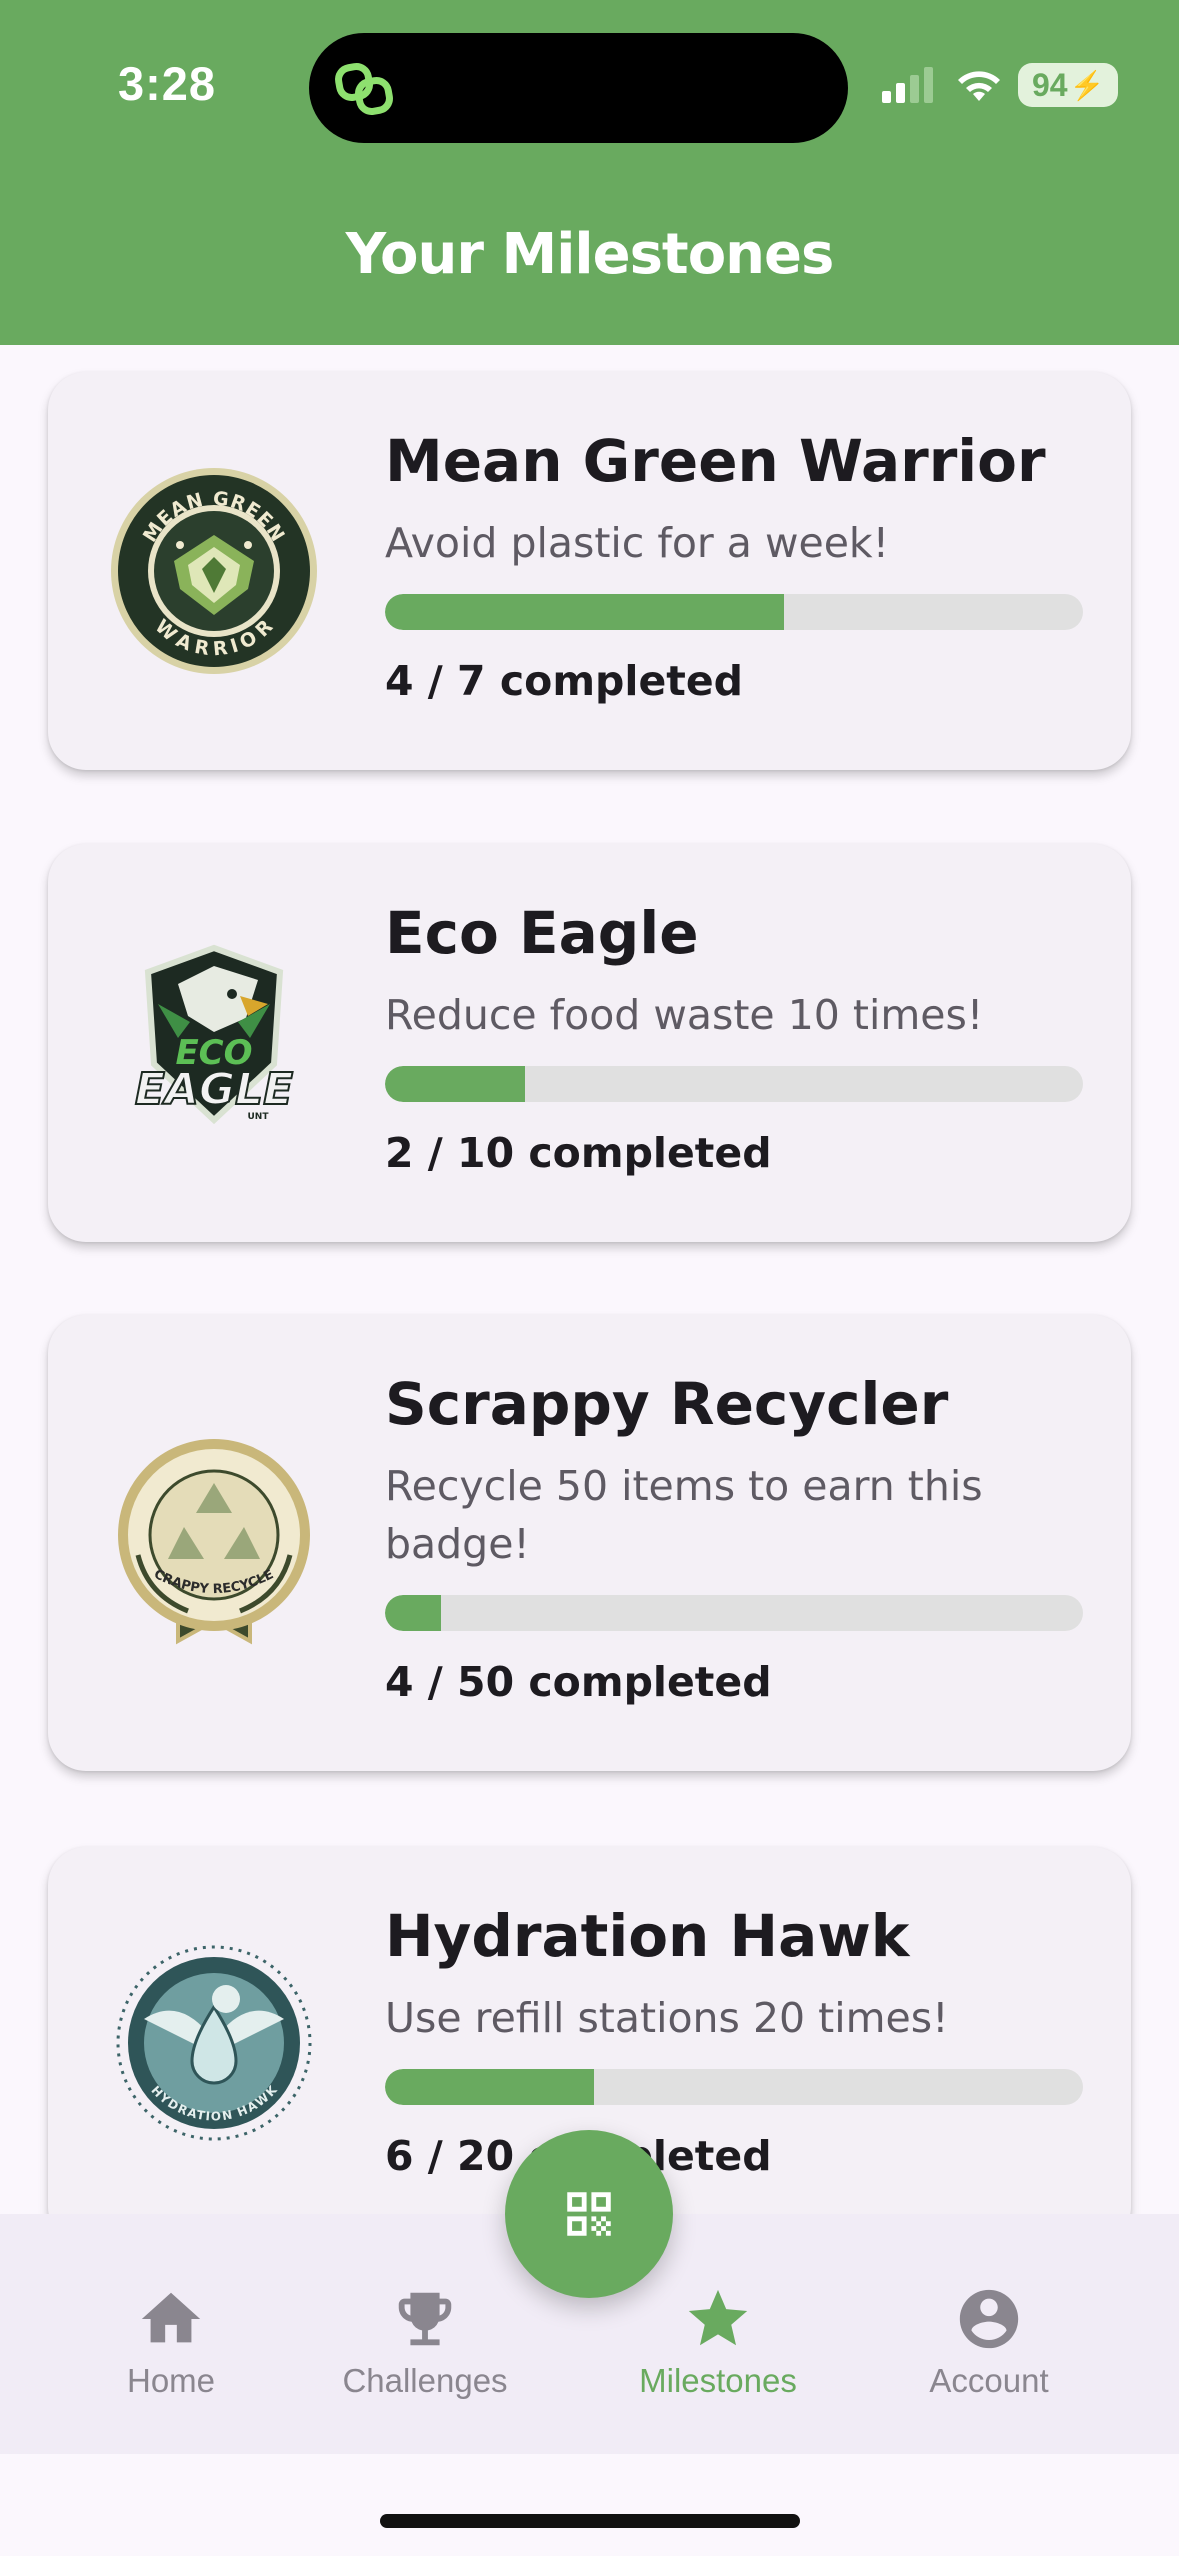 The width and height of the screenshot is (1179, 2556). Describe the element at coordinates (637, 543) in the screenshot. I see `milestone-description: Avoid plastic for a week!` at that location.